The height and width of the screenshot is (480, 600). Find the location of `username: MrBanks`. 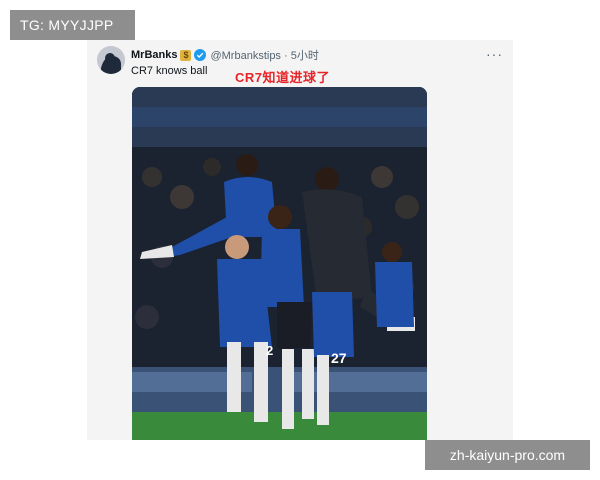

username: MrBanks is located at coordinates (154, 55).